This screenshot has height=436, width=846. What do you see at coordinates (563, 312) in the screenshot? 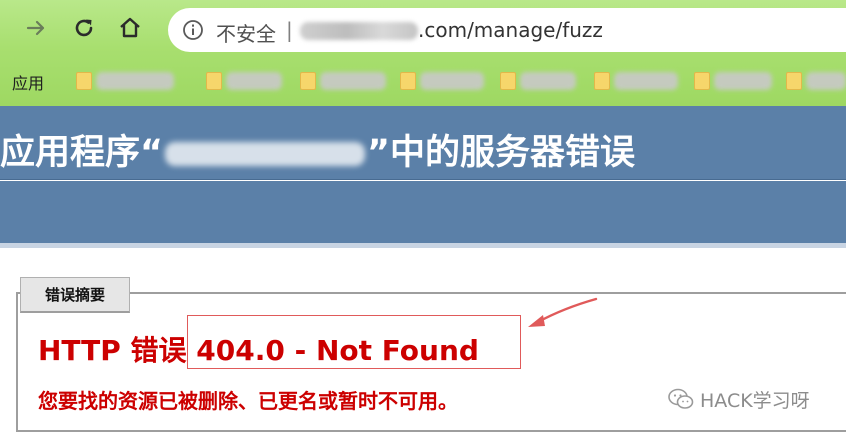
I see `annotation-arrow-icon` at bounding box center [563, 312].